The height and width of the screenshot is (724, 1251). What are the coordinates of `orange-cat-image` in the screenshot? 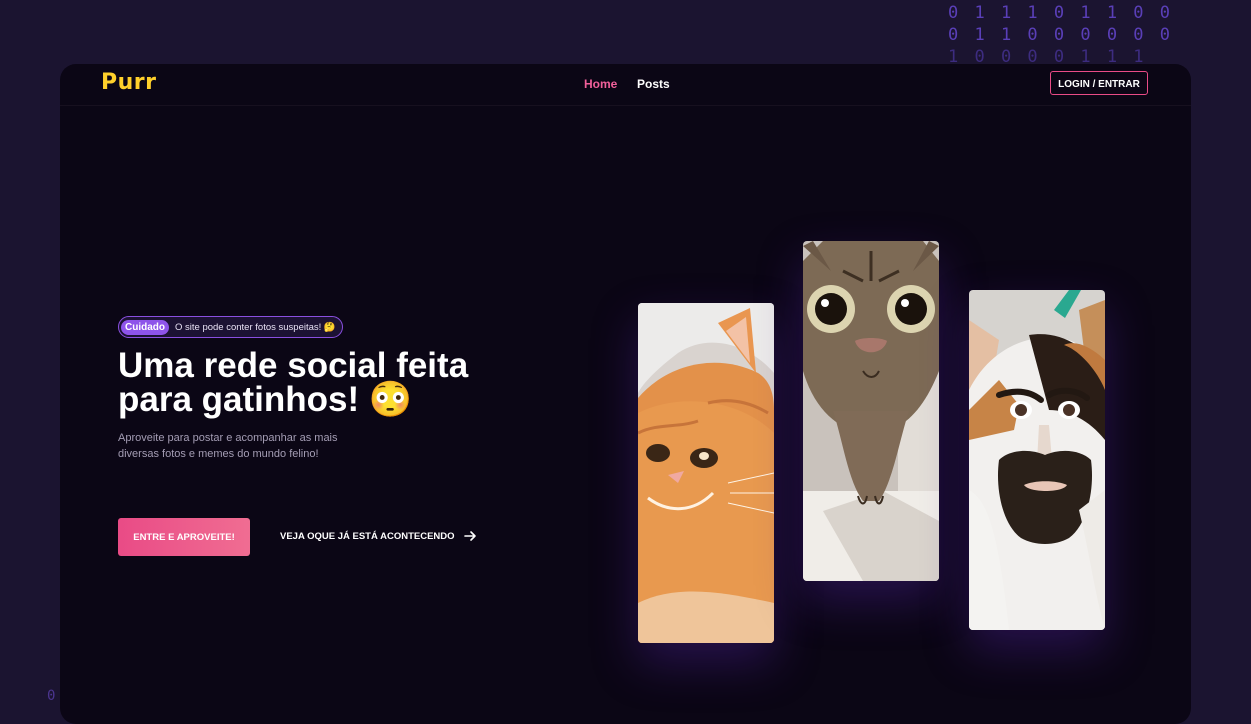 It's located at (706, 473).